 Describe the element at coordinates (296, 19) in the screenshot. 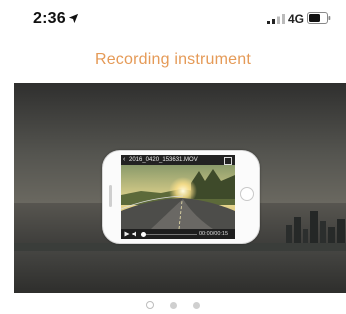

I see `network-type: 4G` at that location.